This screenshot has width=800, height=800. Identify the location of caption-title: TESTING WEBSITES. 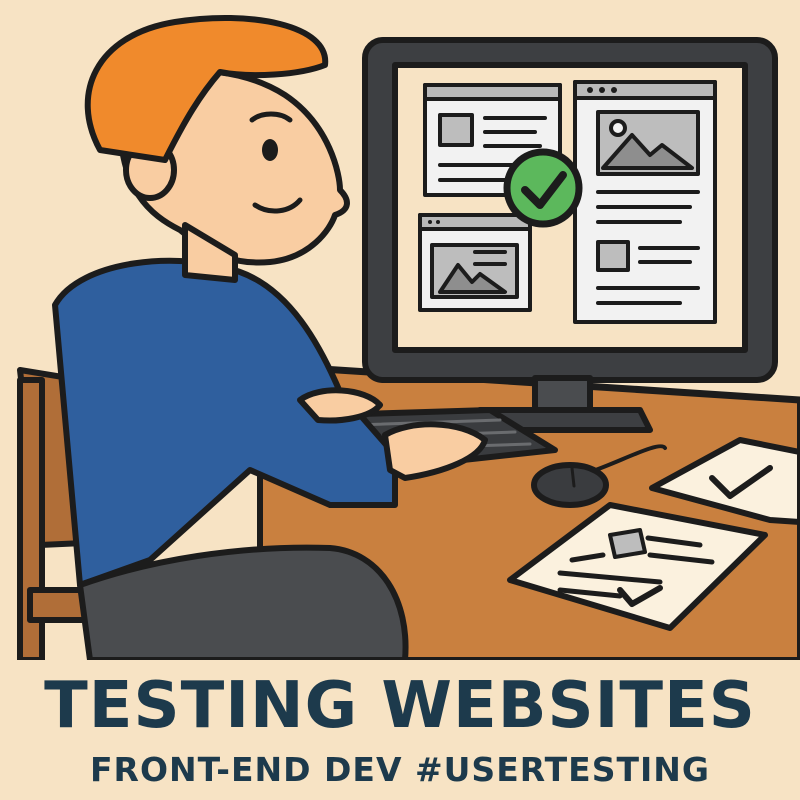
(400, 706).